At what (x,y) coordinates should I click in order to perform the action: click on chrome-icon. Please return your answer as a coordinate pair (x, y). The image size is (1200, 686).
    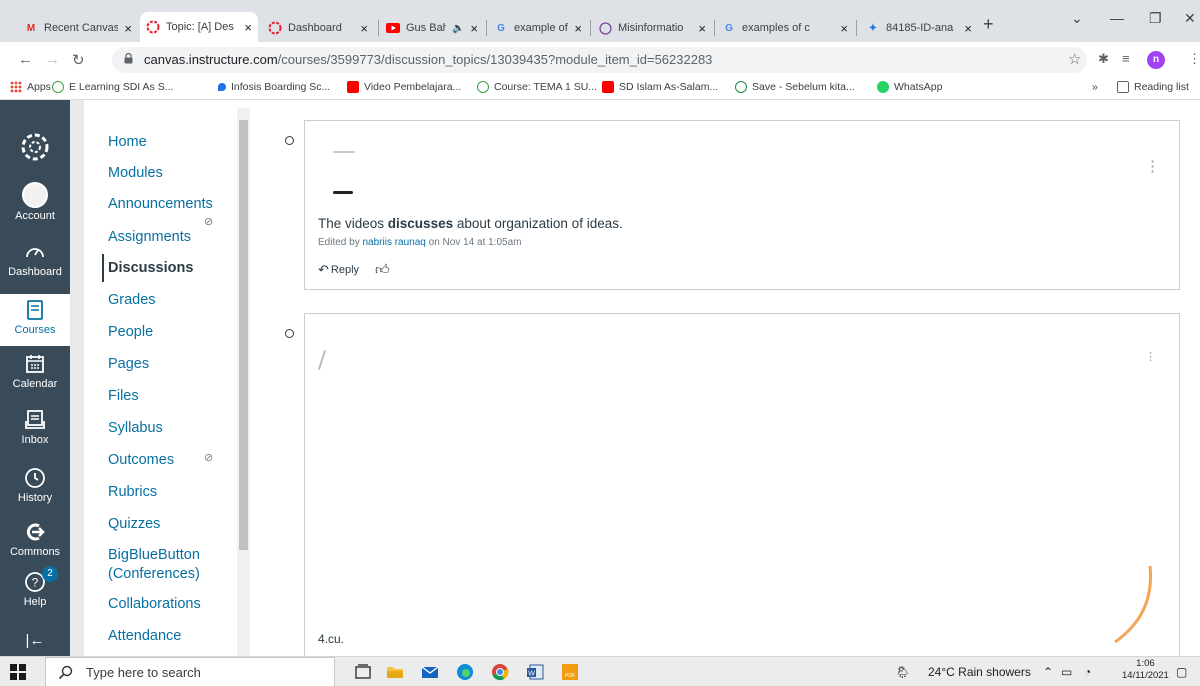
    Looking at the image, I should click on (500, 672).